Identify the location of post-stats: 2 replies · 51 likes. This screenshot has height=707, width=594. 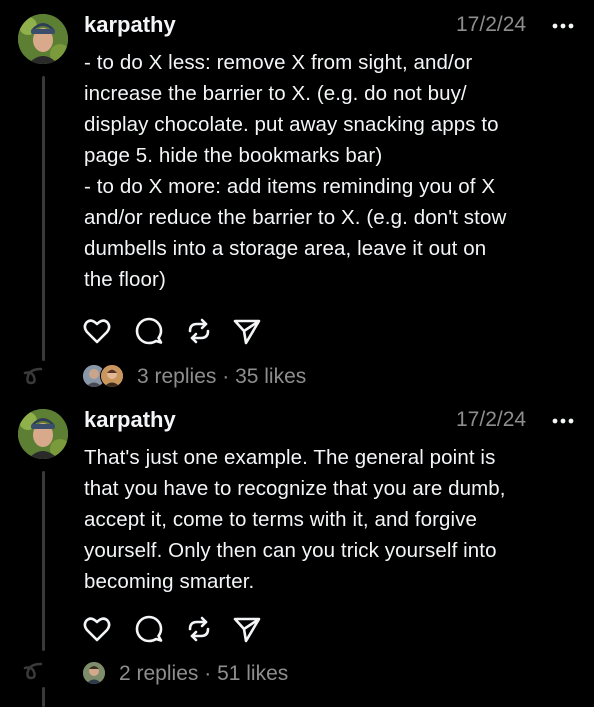
(203, 674).